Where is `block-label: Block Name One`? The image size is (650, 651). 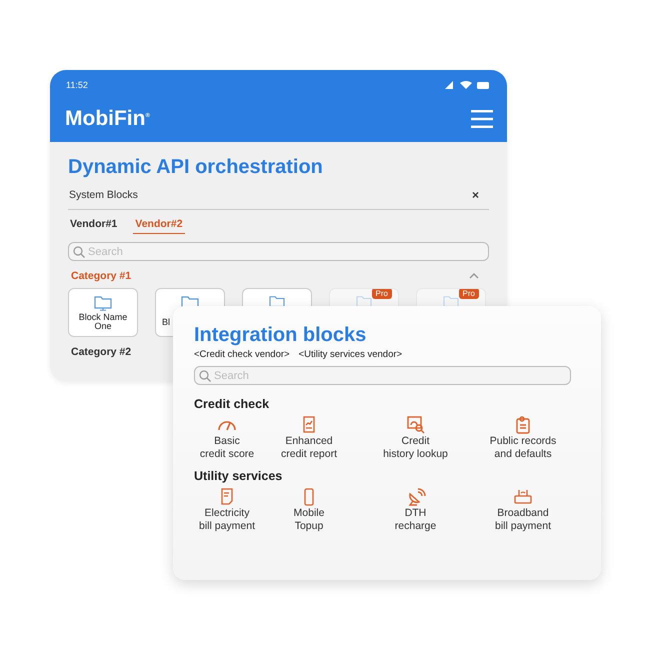 block-label: Block Name One is located at coordinates (103, 322).